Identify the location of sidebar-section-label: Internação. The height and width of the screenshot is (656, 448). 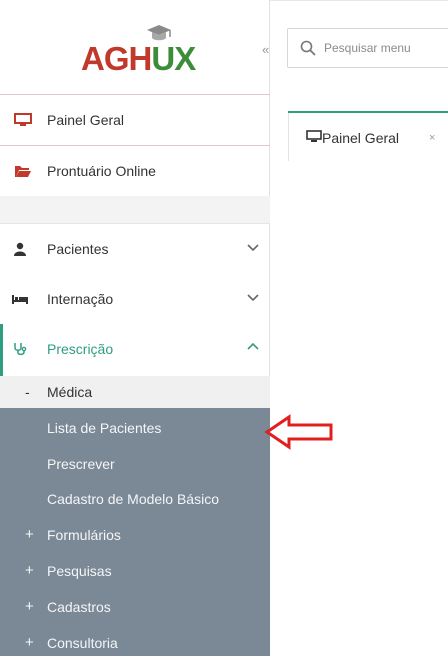
(80, 299).